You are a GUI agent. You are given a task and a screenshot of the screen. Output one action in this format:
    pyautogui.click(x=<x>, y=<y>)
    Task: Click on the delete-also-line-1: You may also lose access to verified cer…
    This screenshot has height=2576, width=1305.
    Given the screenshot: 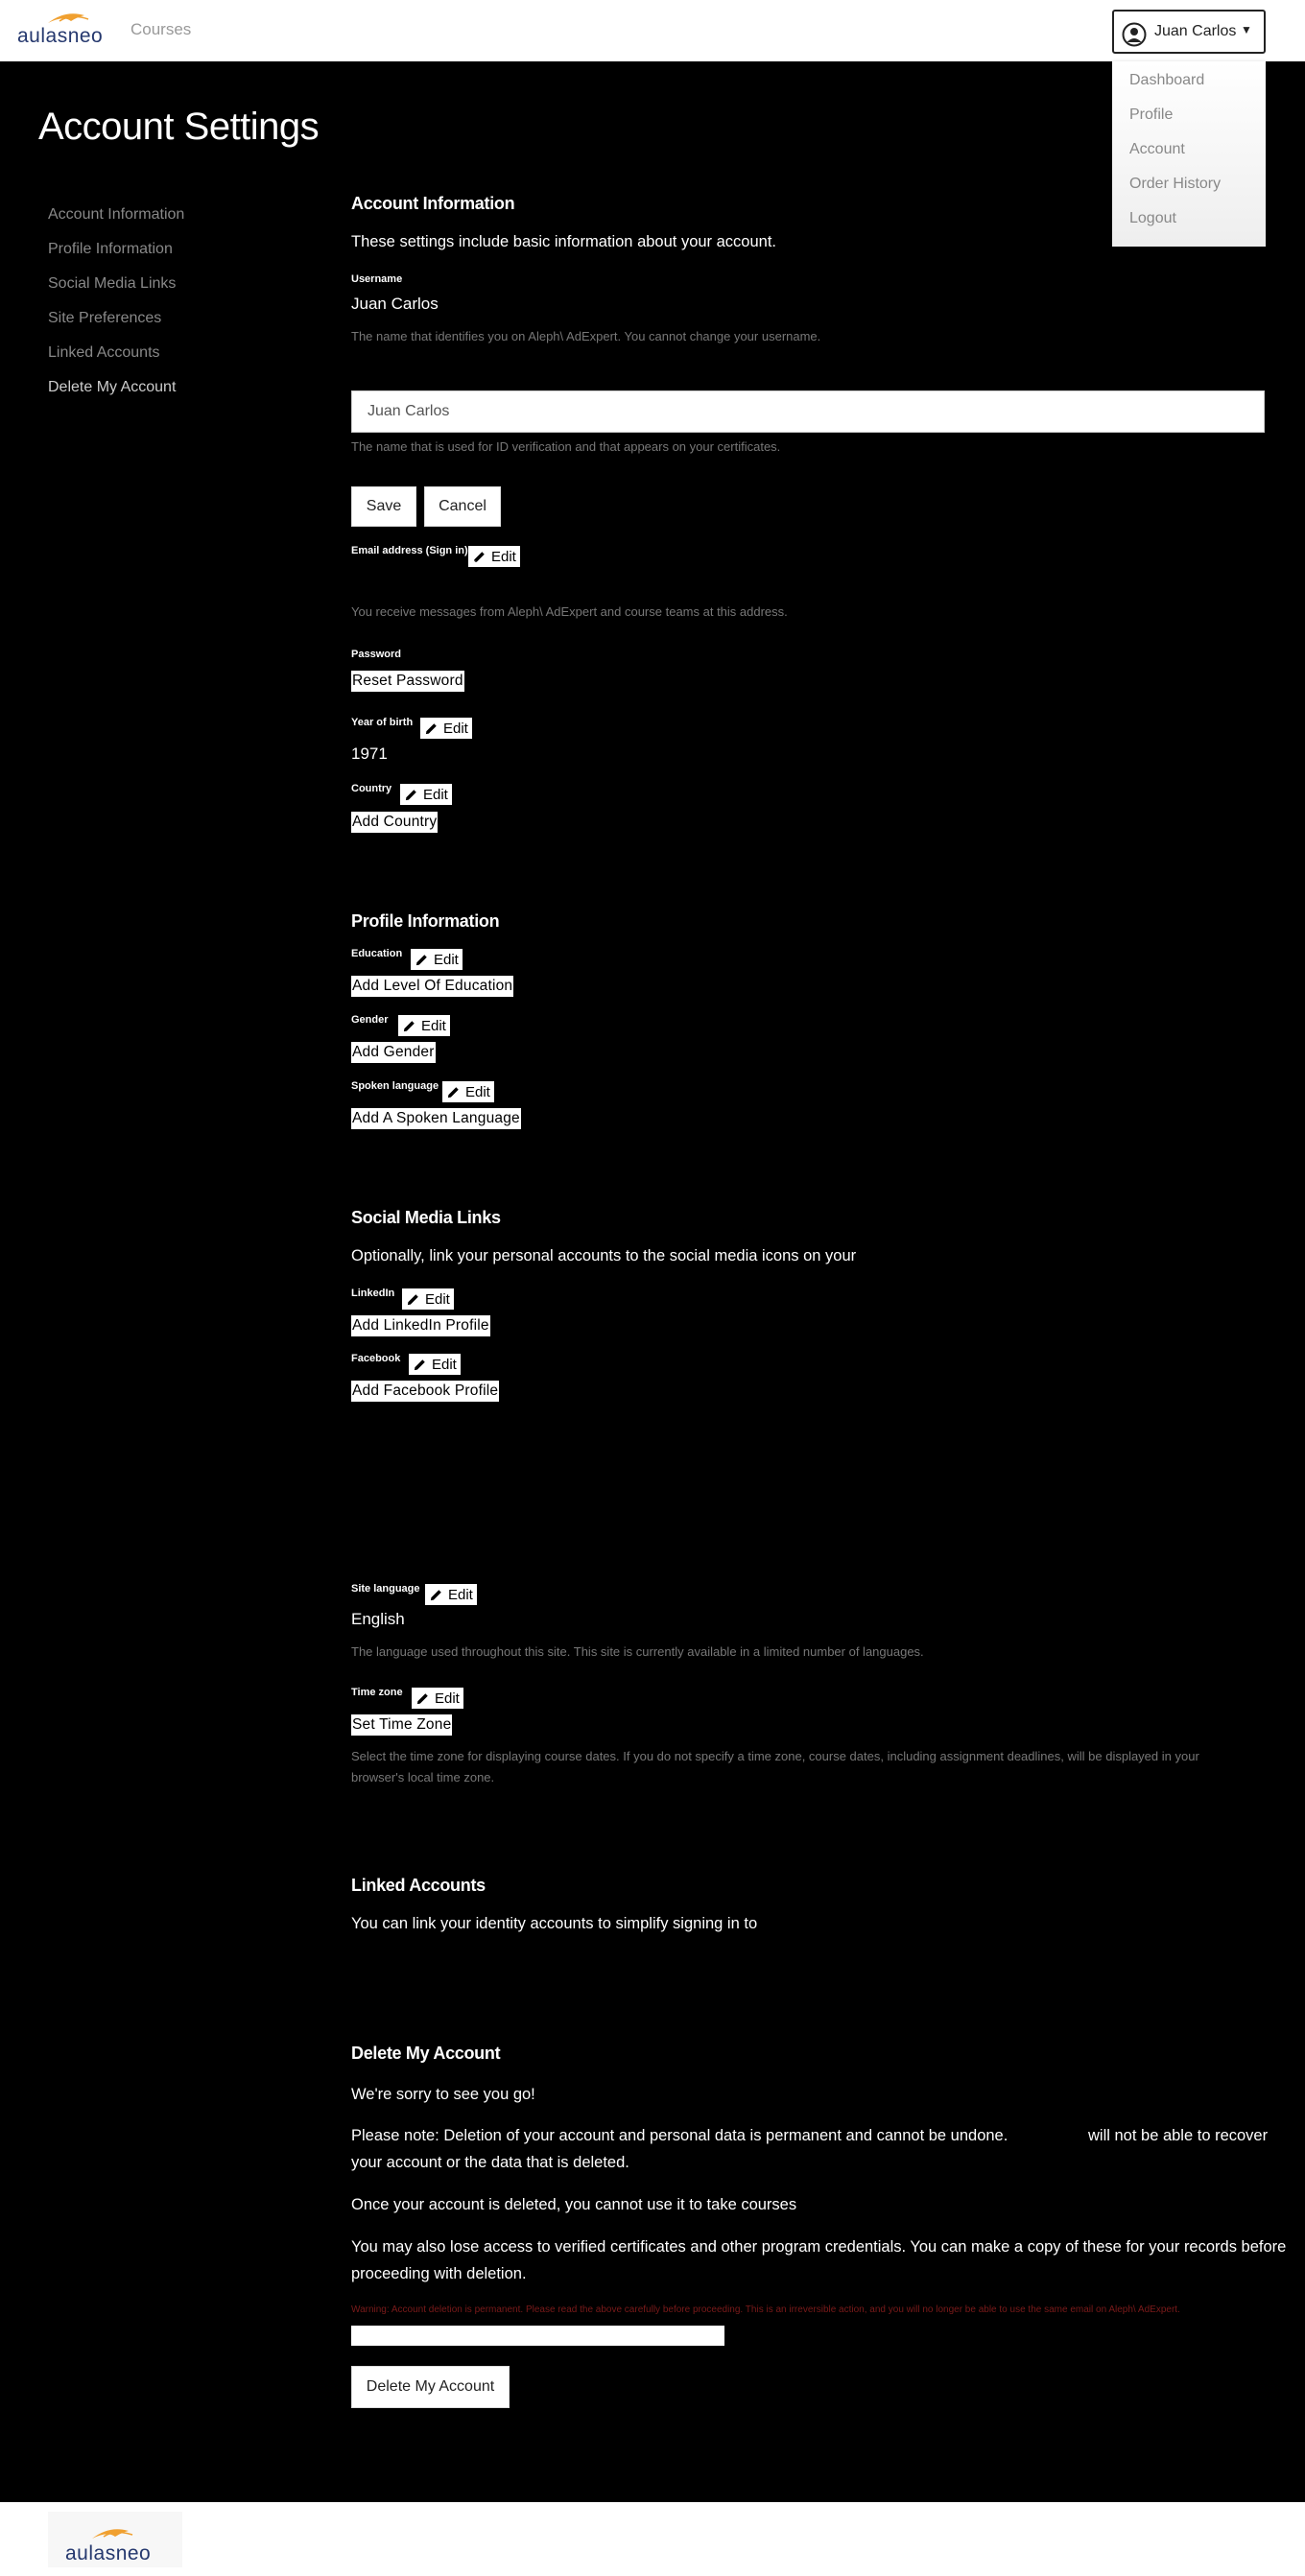 What is the action you would take?
    pyautogui.click(x=819, y=2247)
    